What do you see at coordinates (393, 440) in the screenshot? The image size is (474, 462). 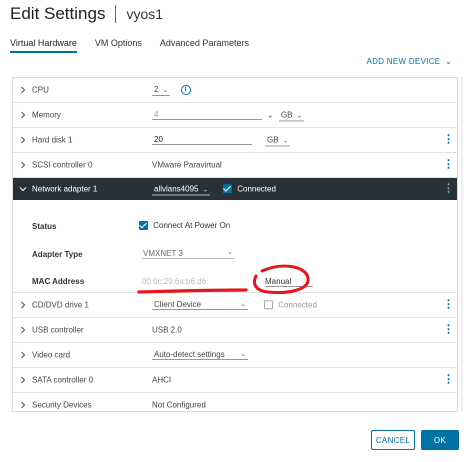 I see `cancel-button: CANCEL` at bounding box center [393, 440].